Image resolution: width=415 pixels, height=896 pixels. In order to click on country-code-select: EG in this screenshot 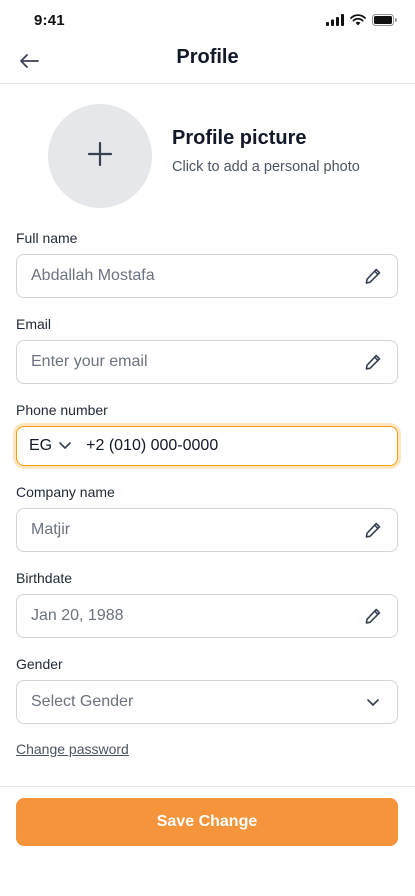, I will do `click(50, 446)`.